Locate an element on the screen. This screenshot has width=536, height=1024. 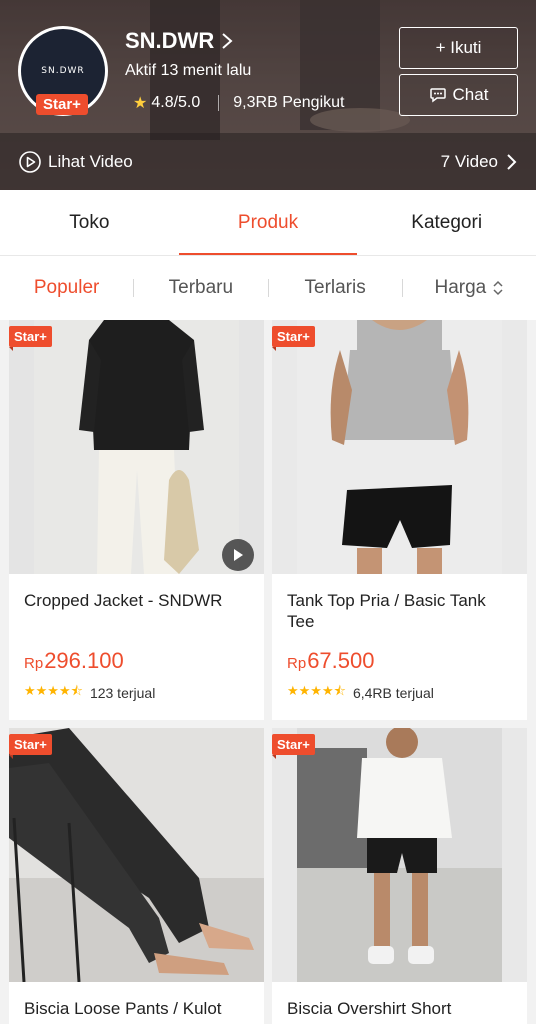
shop-name: SN.DWR is located at coordinates (179, 41).